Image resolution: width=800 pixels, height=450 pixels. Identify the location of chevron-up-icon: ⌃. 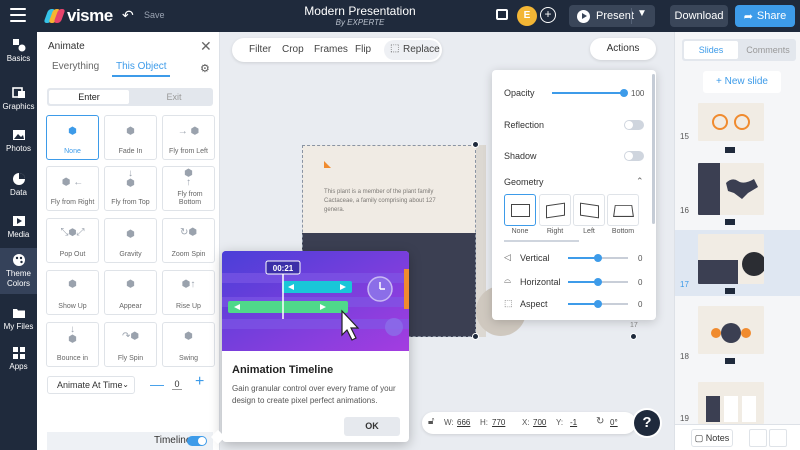
(640, 181).